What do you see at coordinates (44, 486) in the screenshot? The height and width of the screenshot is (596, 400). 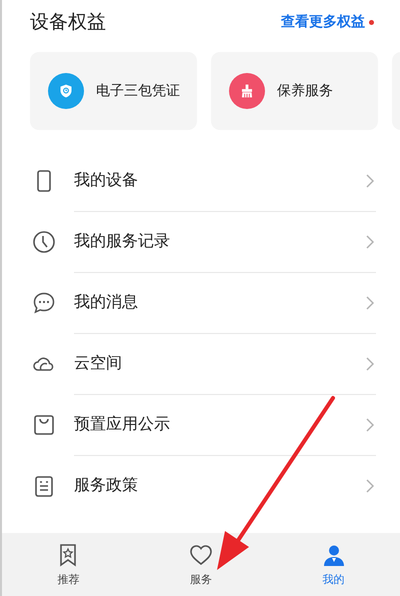 I see `document-icon` at bounding box center [44, 486].